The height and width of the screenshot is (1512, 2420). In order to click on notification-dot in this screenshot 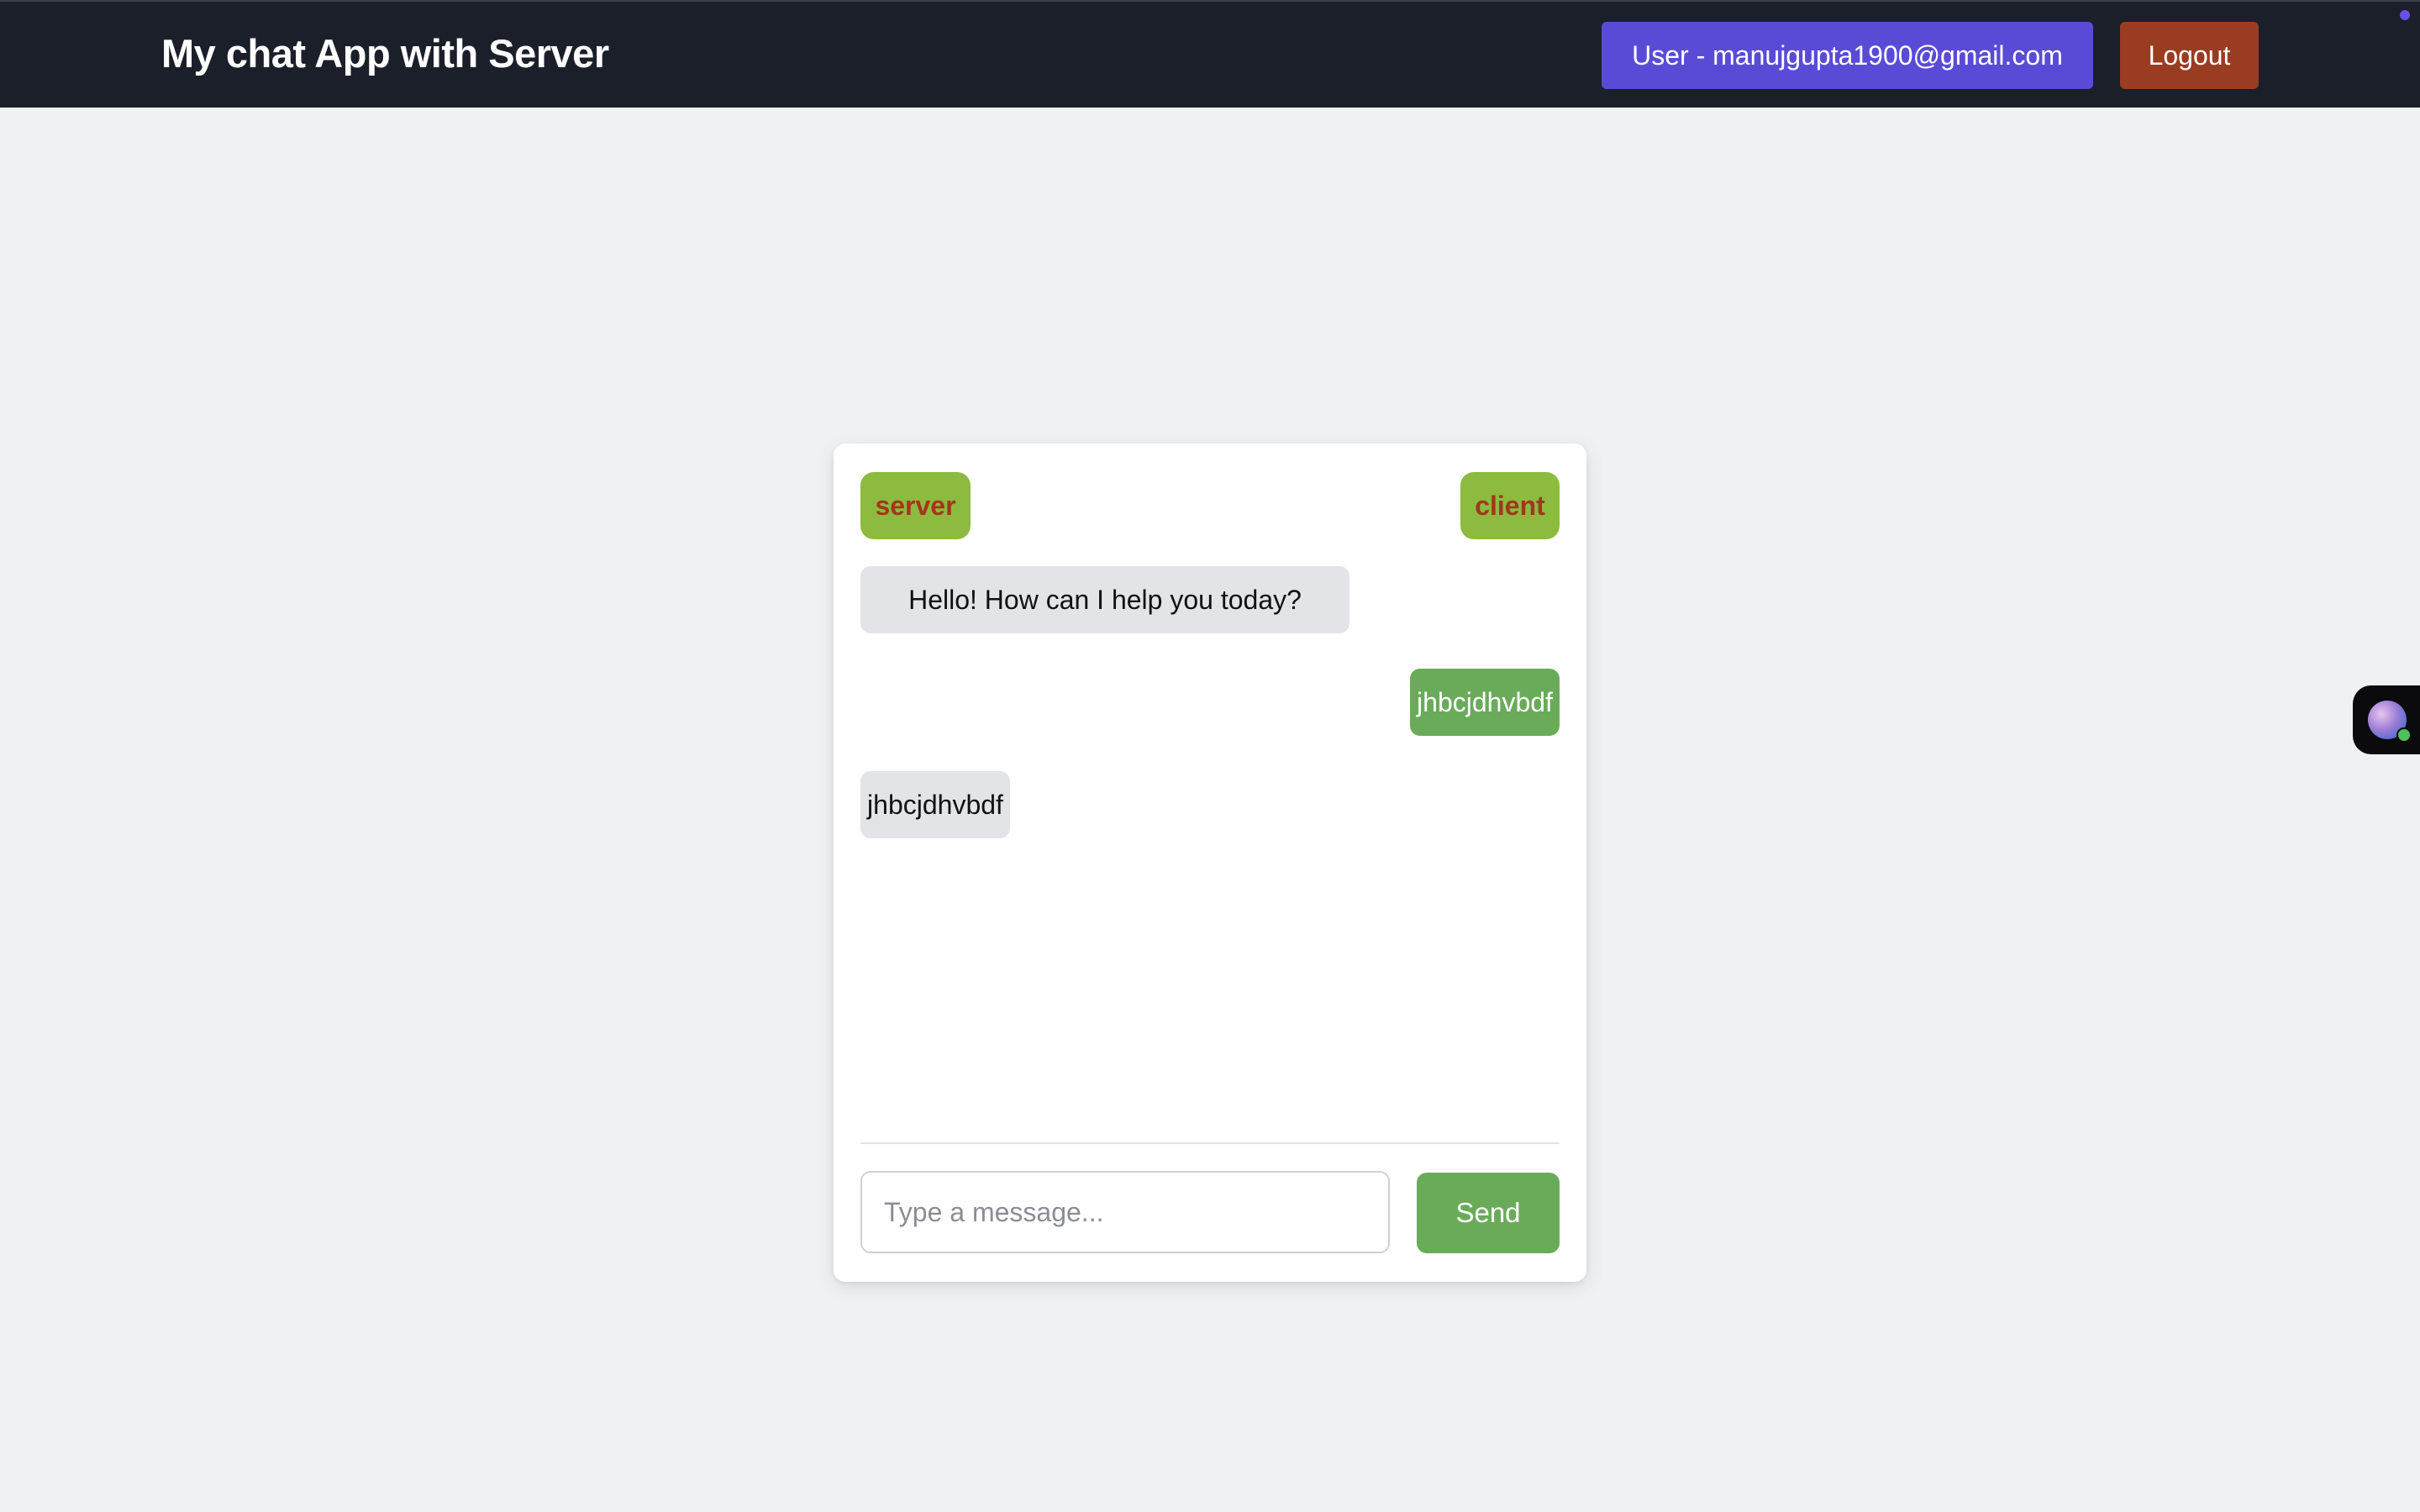, I will do `click(2405, 15)`.